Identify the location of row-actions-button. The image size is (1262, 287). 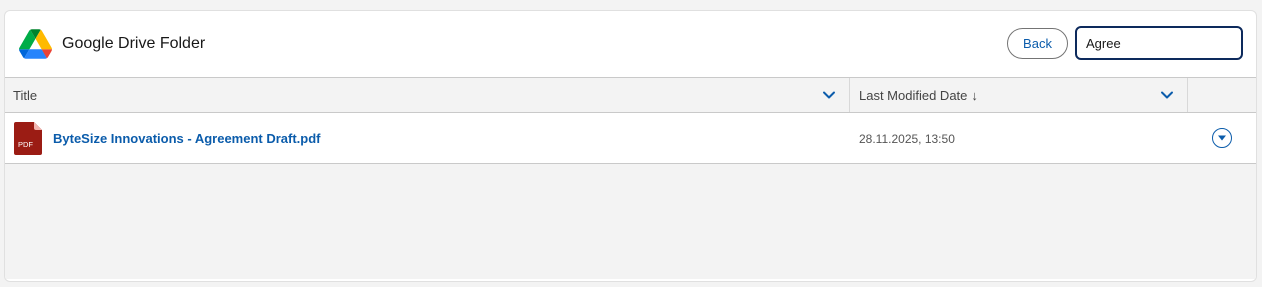
(1222, 138).